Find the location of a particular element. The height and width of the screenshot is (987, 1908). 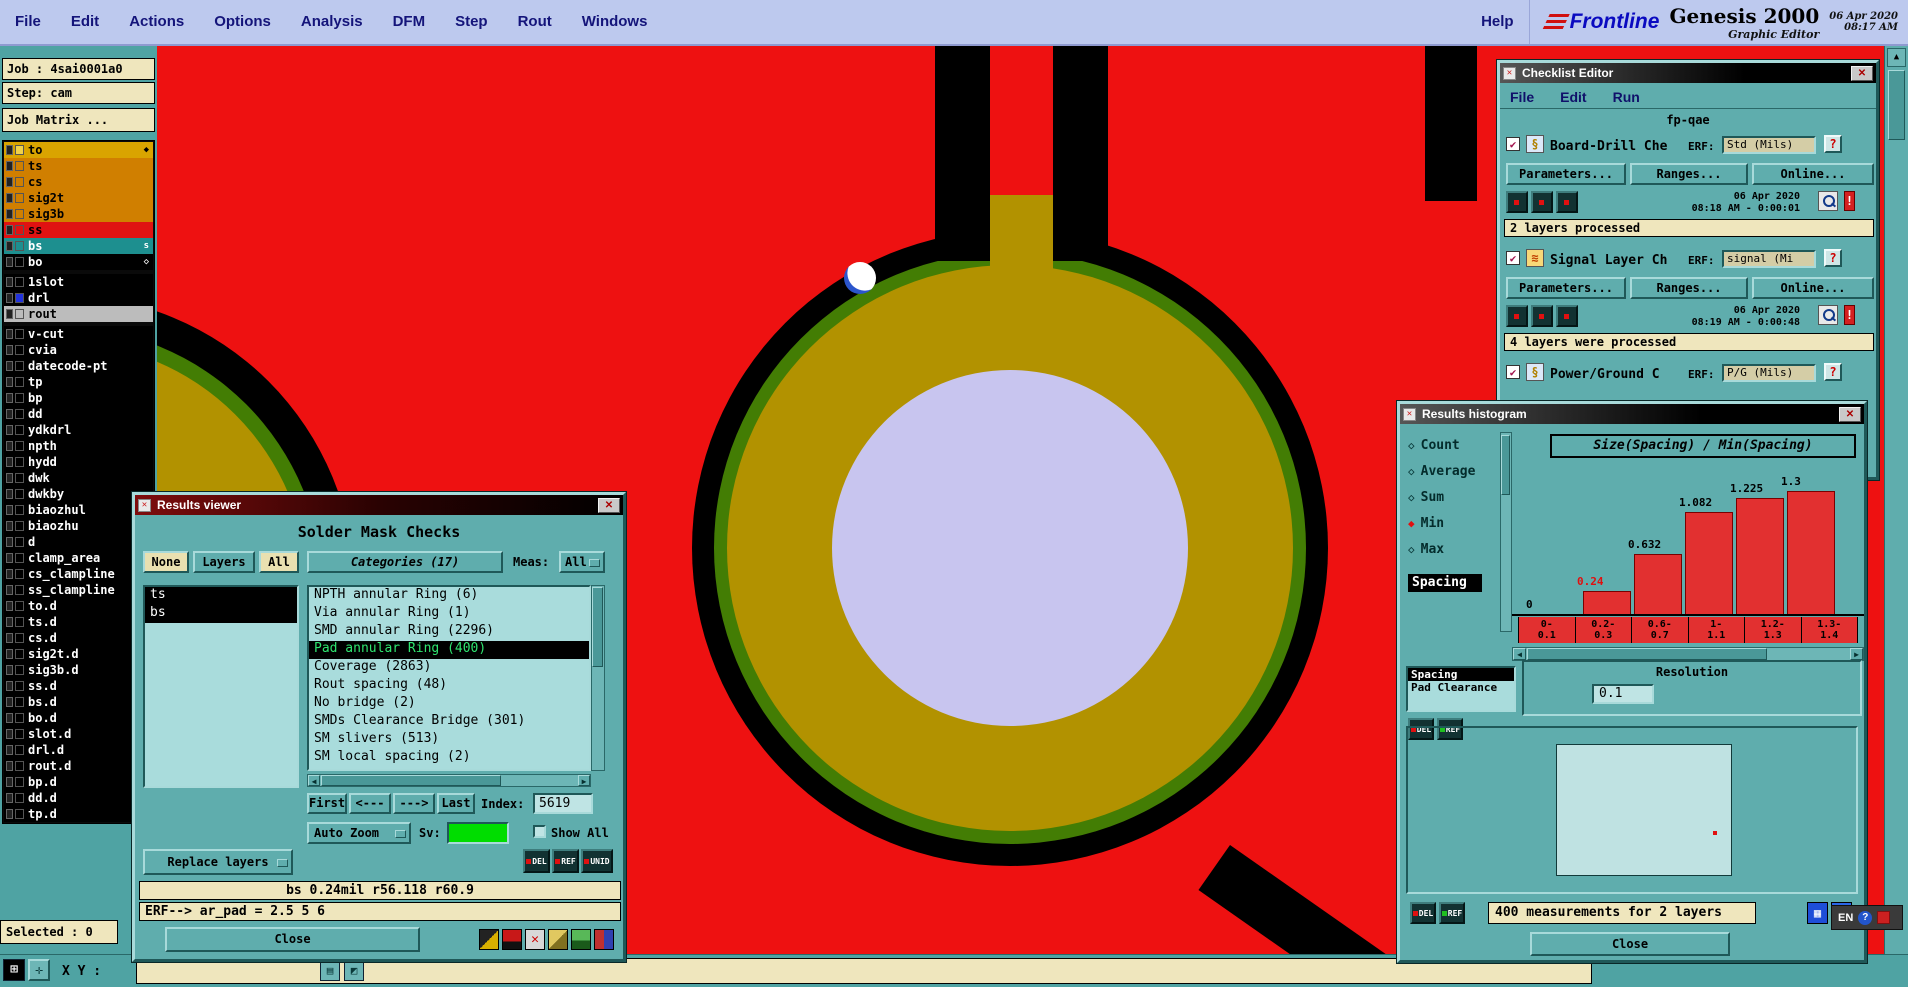

layer-row-ss: ss is located at coordinates (78, 230).